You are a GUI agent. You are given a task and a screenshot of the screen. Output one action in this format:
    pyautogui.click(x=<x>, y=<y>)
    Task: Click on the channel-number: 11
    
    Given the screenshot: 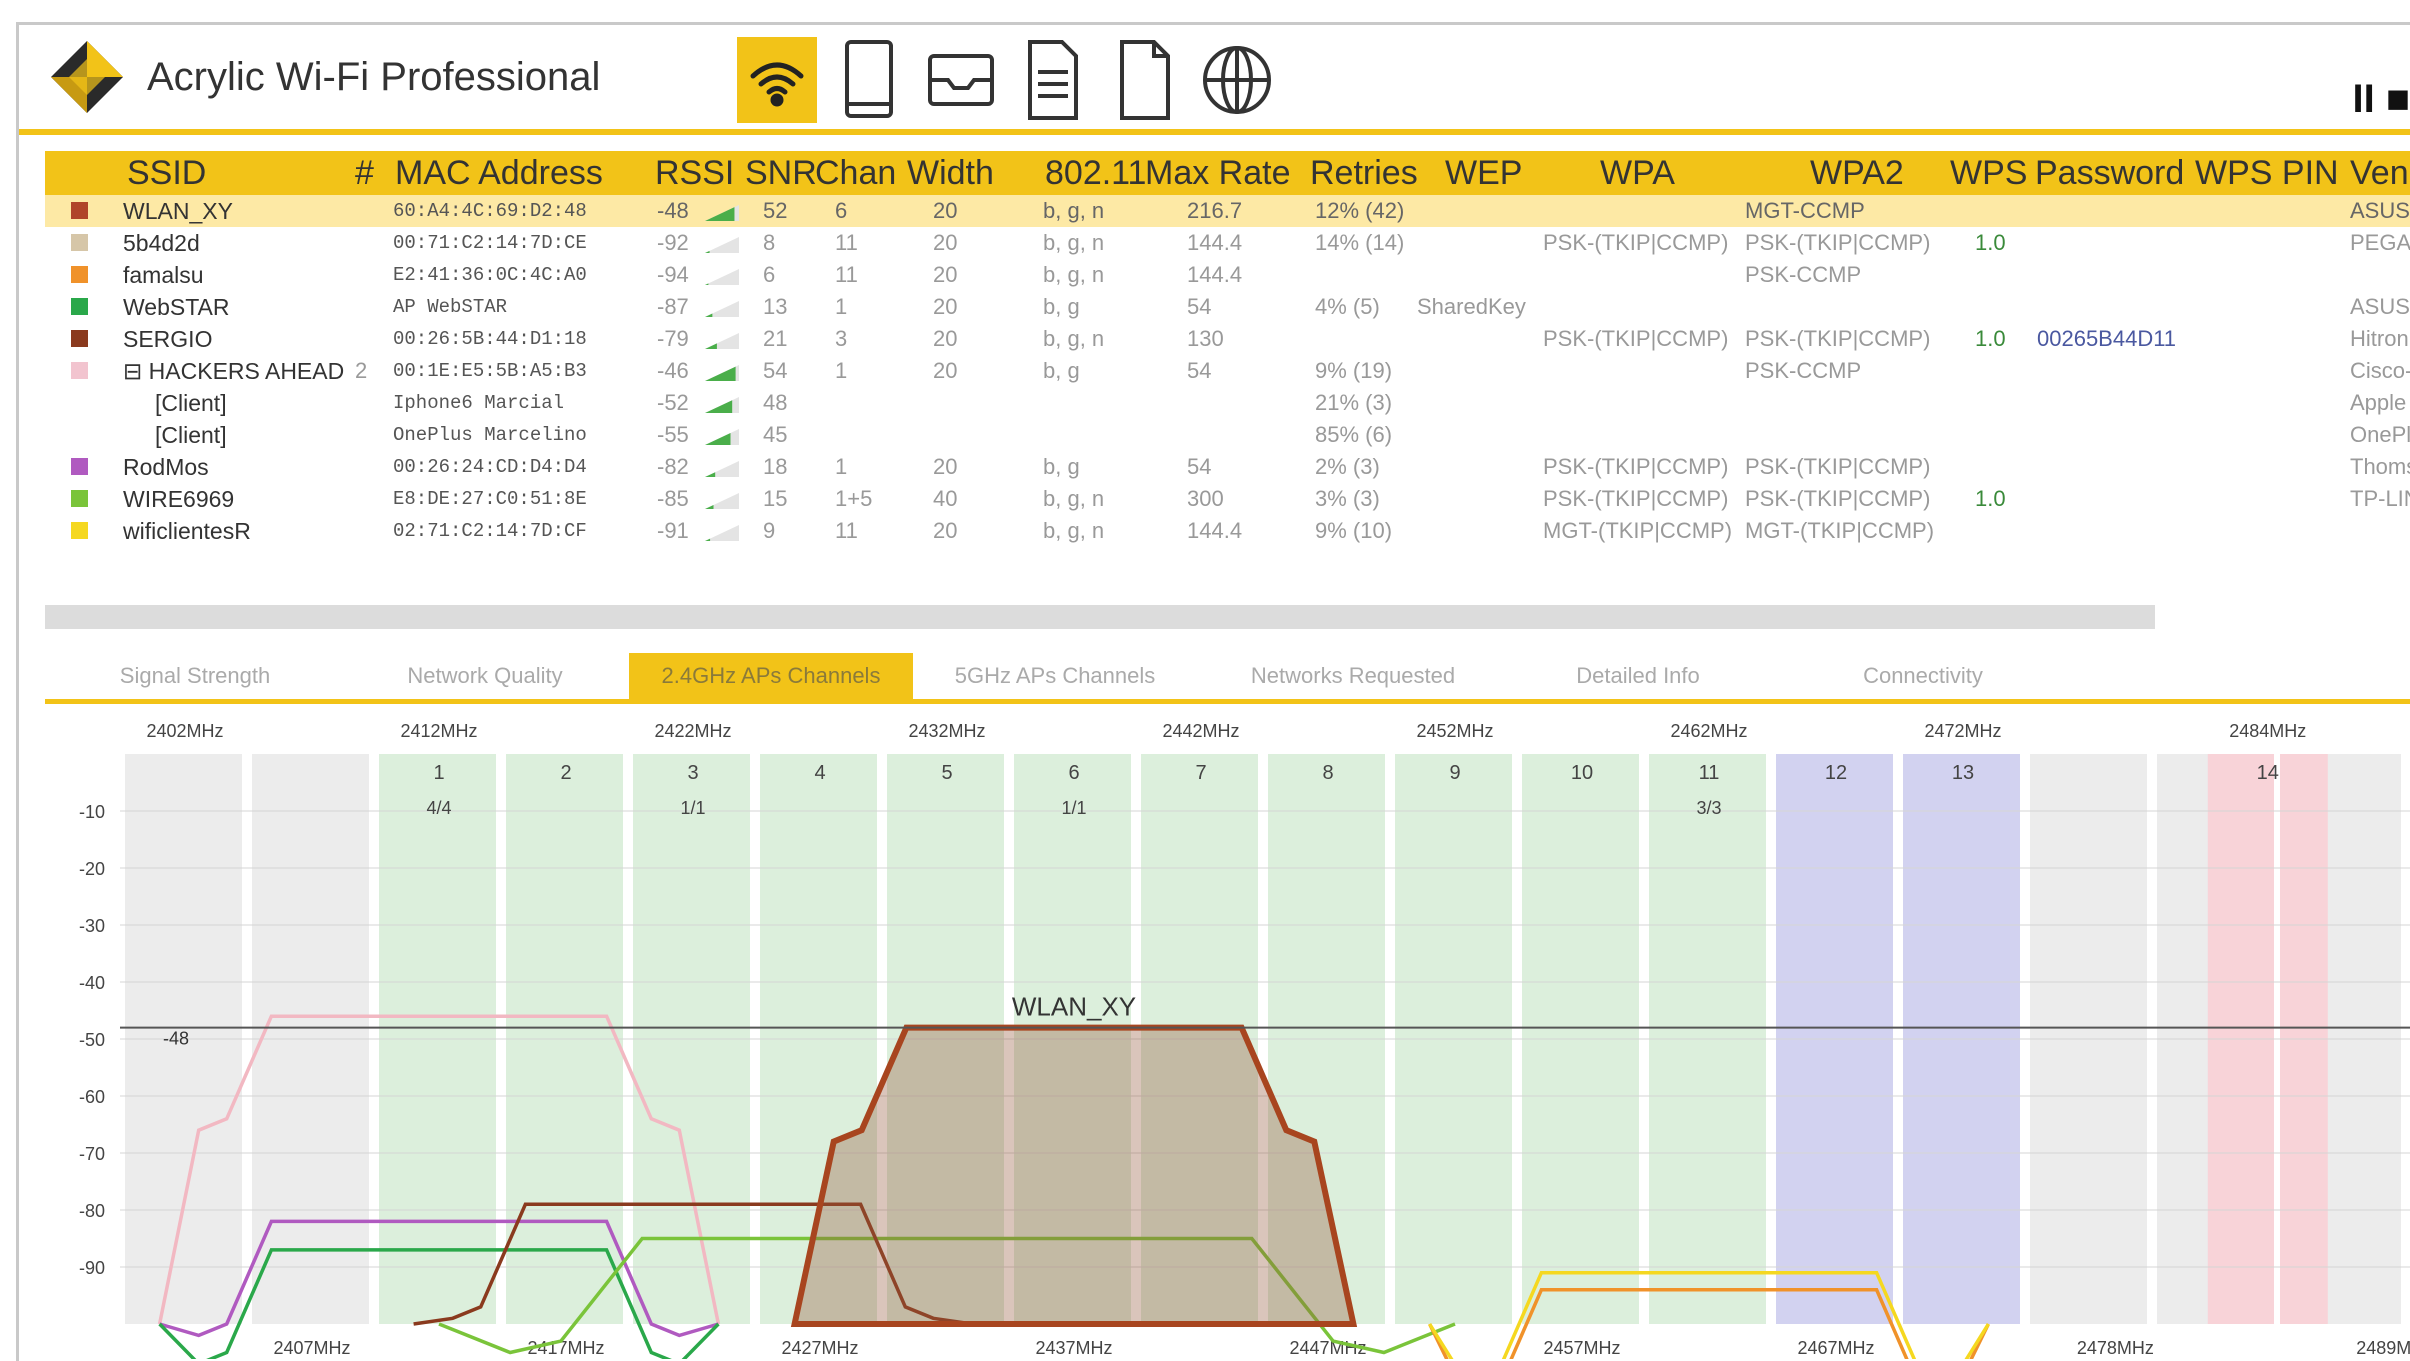 What is the action you would take?
    pyautogui.click(x=1709, y=773)
    